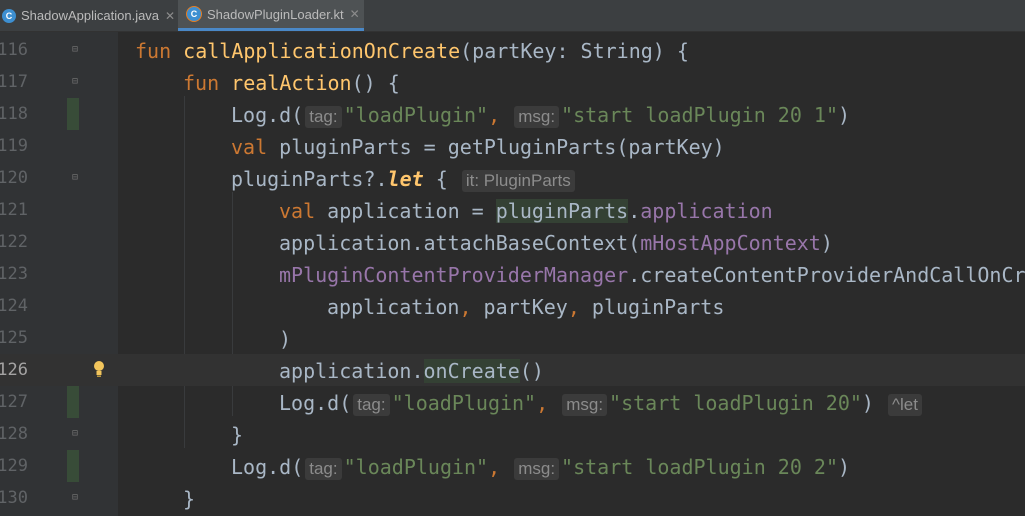 This screenshot has width=1025, height=516. I want to click on code-fragment: application =, so click(411, 211).